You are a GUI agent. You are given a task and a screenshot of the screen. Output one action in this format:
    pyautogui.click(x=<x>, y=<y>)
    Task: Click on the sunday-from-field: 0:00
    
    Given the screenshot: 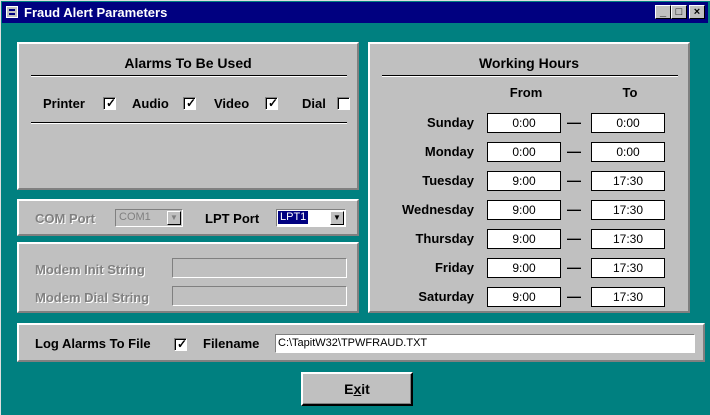 What is the action you would take?
    pyautogui.click(x=524, y=123)
    